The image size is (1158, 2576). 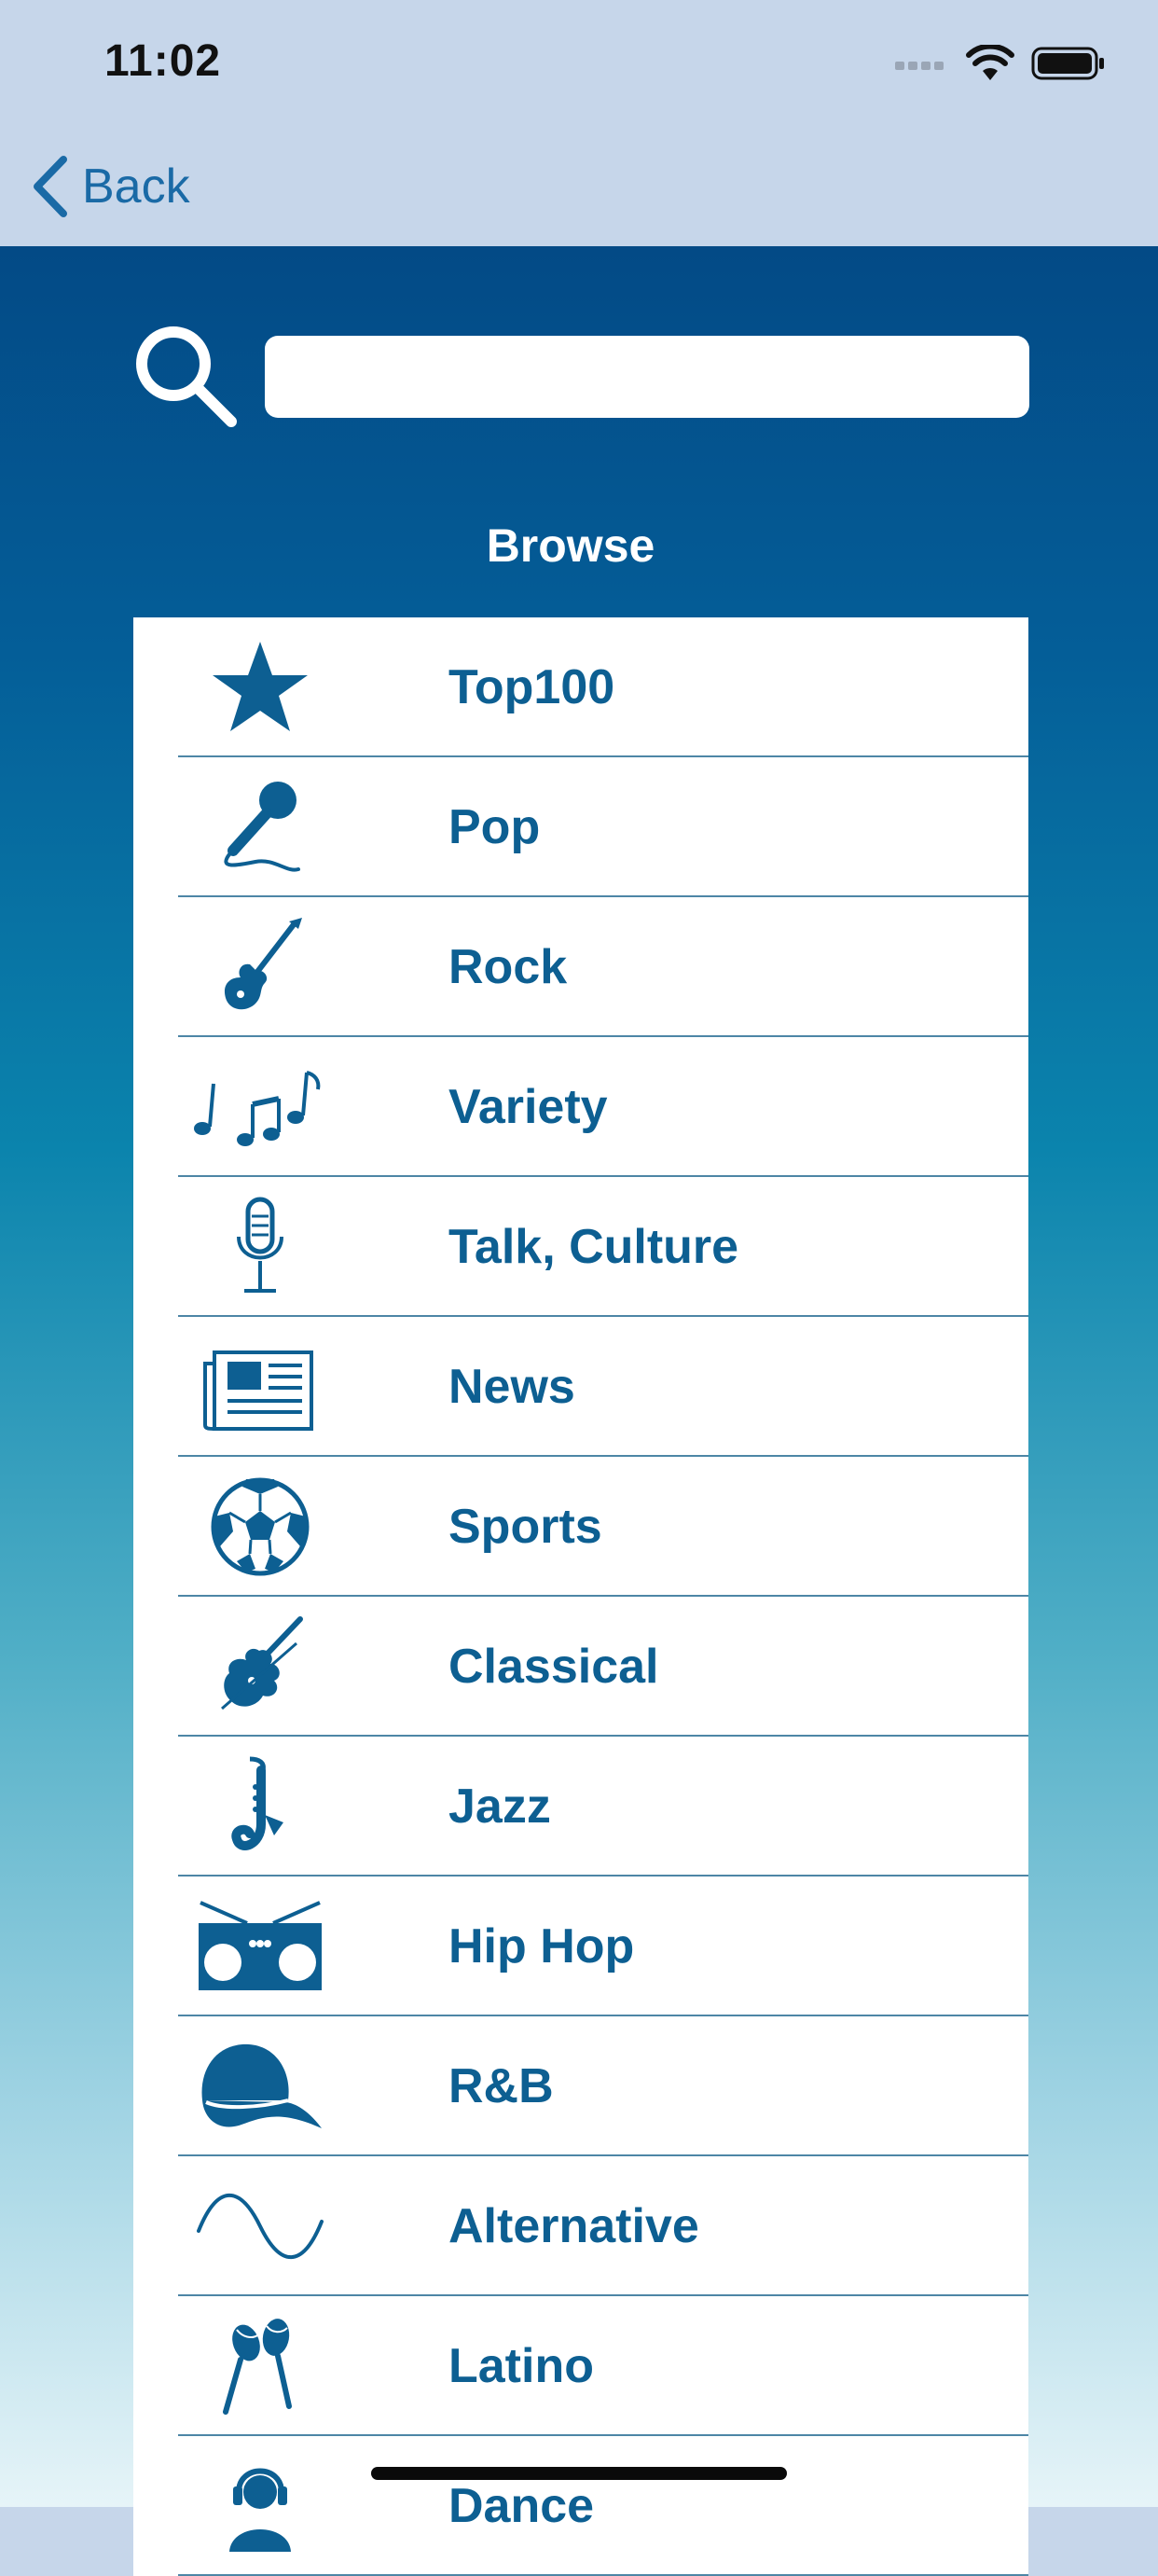 I want to click on genre-row-rock: Rock, so click(x=581, y=967).